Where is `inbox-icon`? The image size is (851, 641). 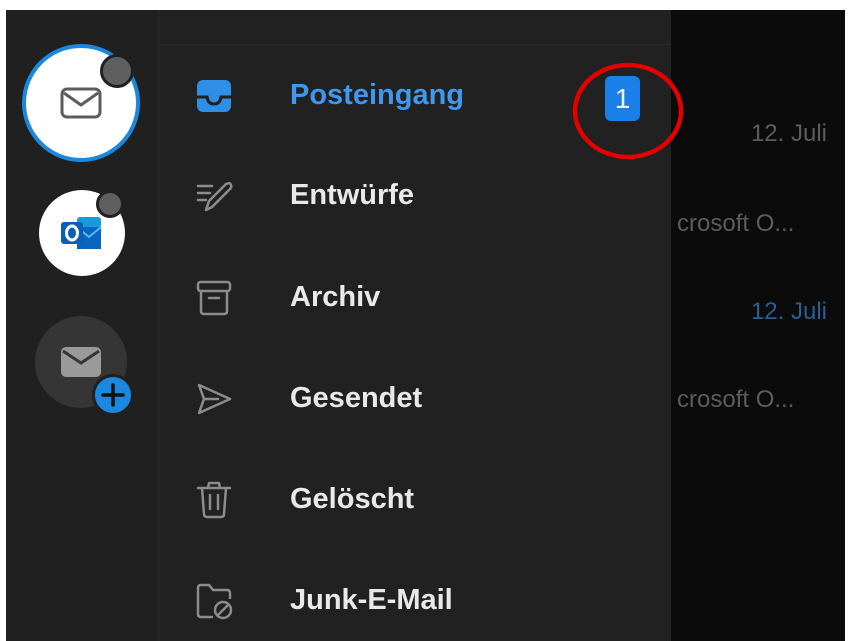 inbox-icon is located at coordinates (214, 96).